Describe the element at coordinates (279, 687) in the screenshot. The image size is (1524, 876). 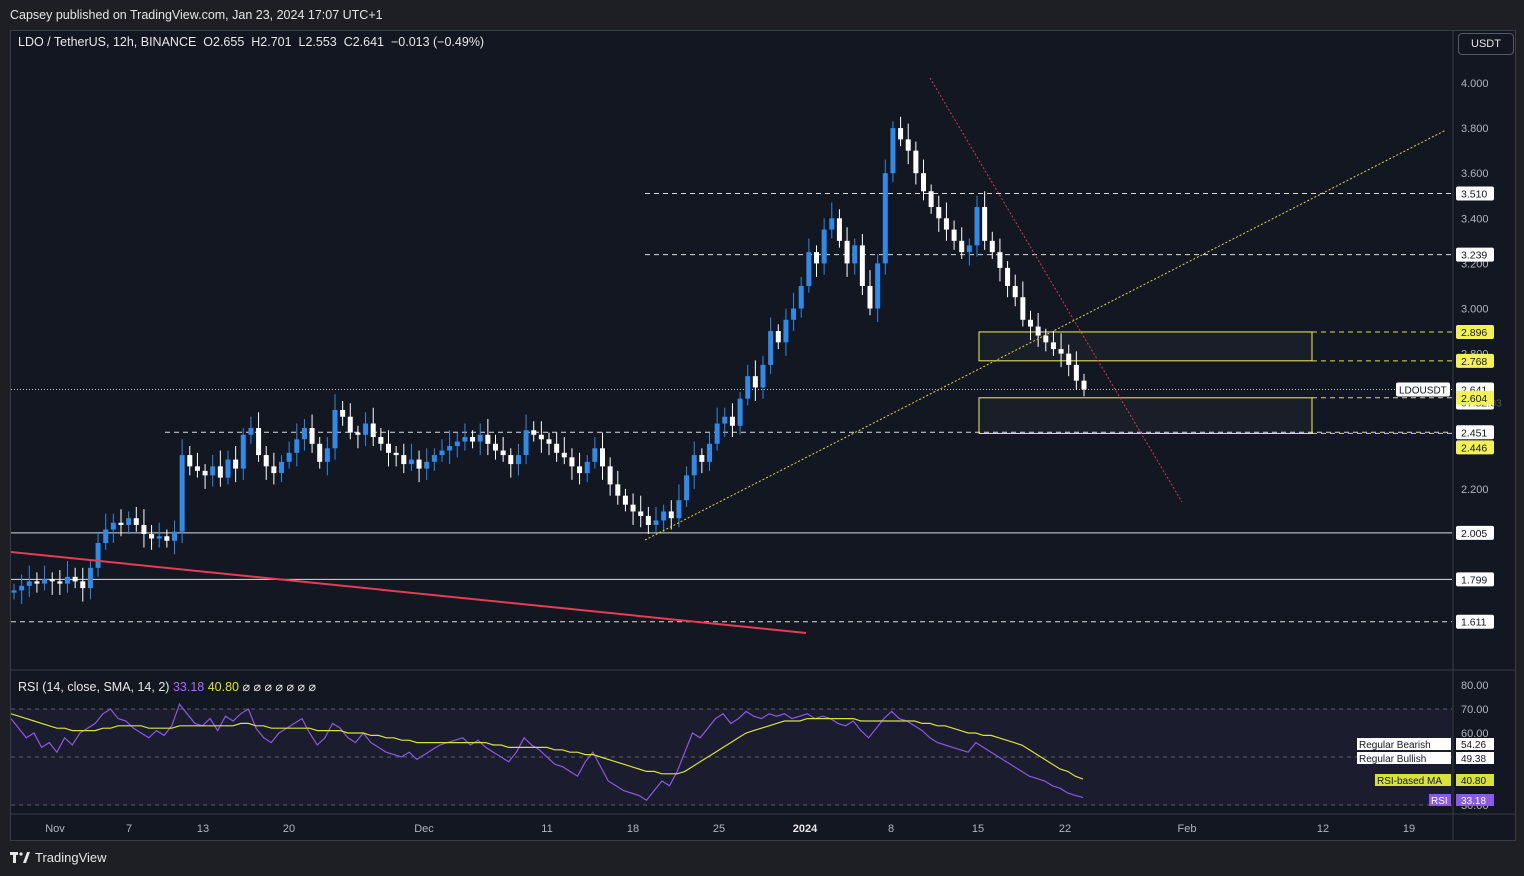
I see `rsi-placeholders: ⌀ ⌀ ⌀ ⌀ ⌀ ⌀ ⌀` at that location.